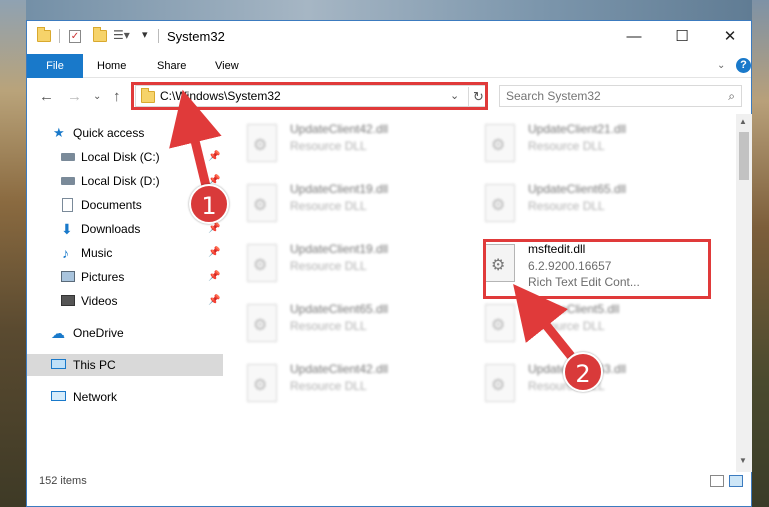 The height and width of the screenshot is (507, 769). What do you see at coordinates (109, 133) in the screenshot?
I see `sidebar-item-label: Quick access` at bounding box center [109, 133].